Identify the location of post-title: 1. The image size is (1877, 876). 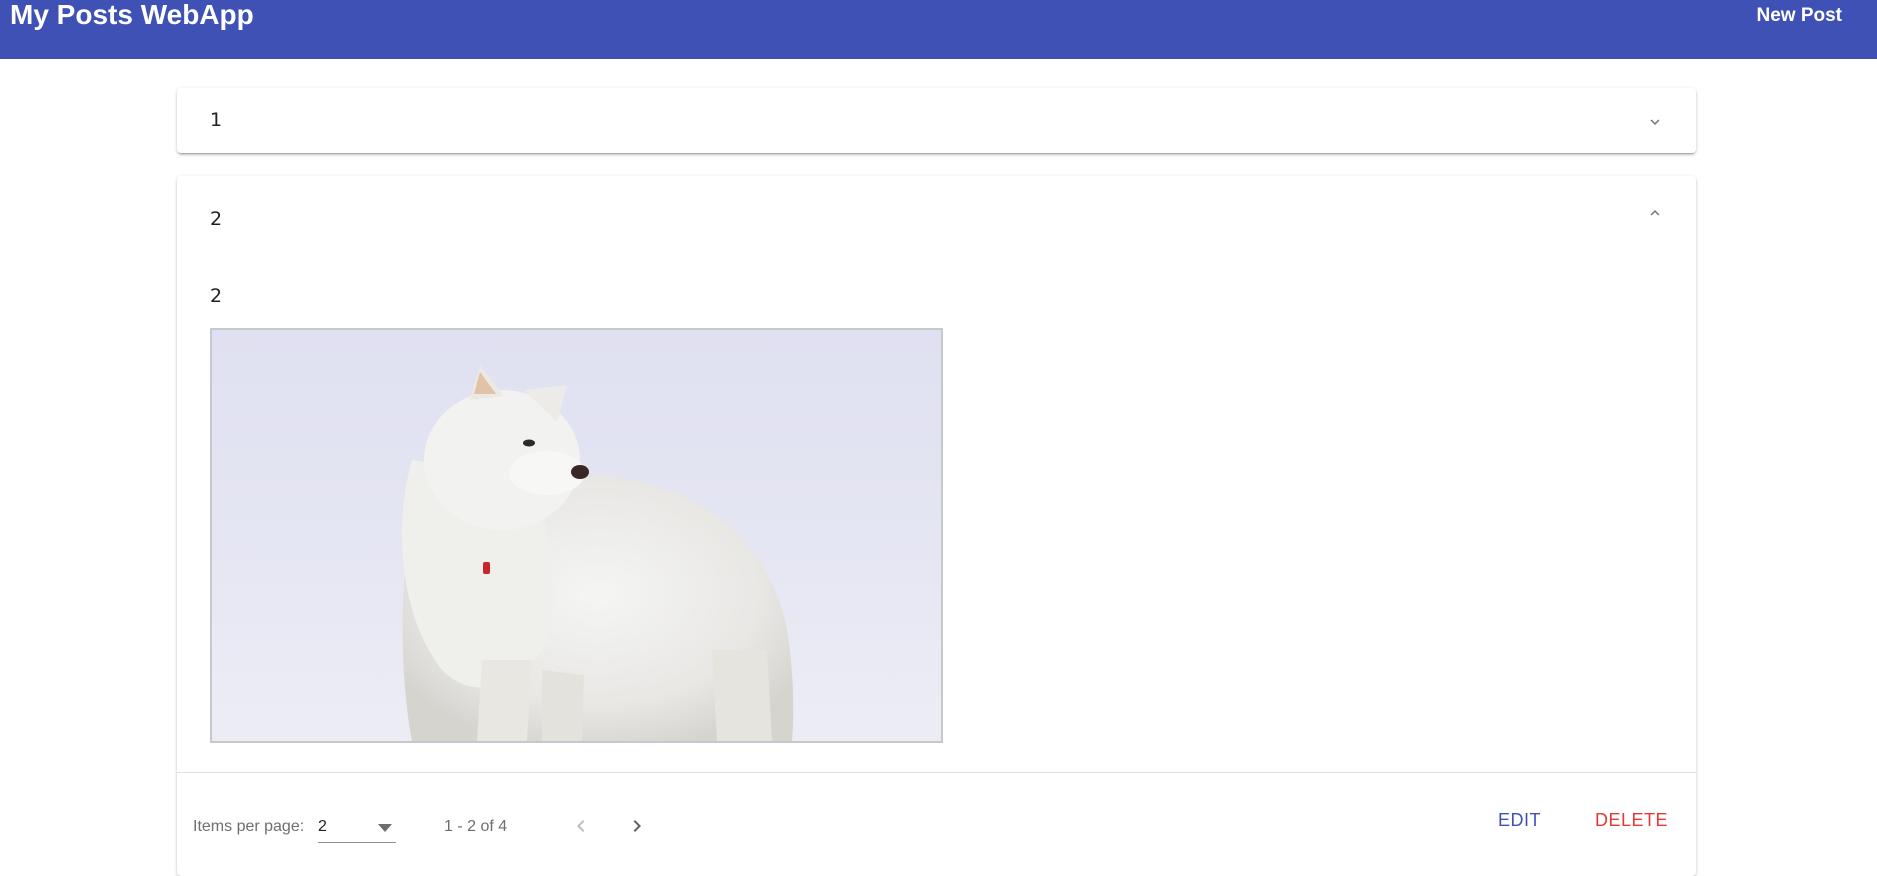
(216, 120).